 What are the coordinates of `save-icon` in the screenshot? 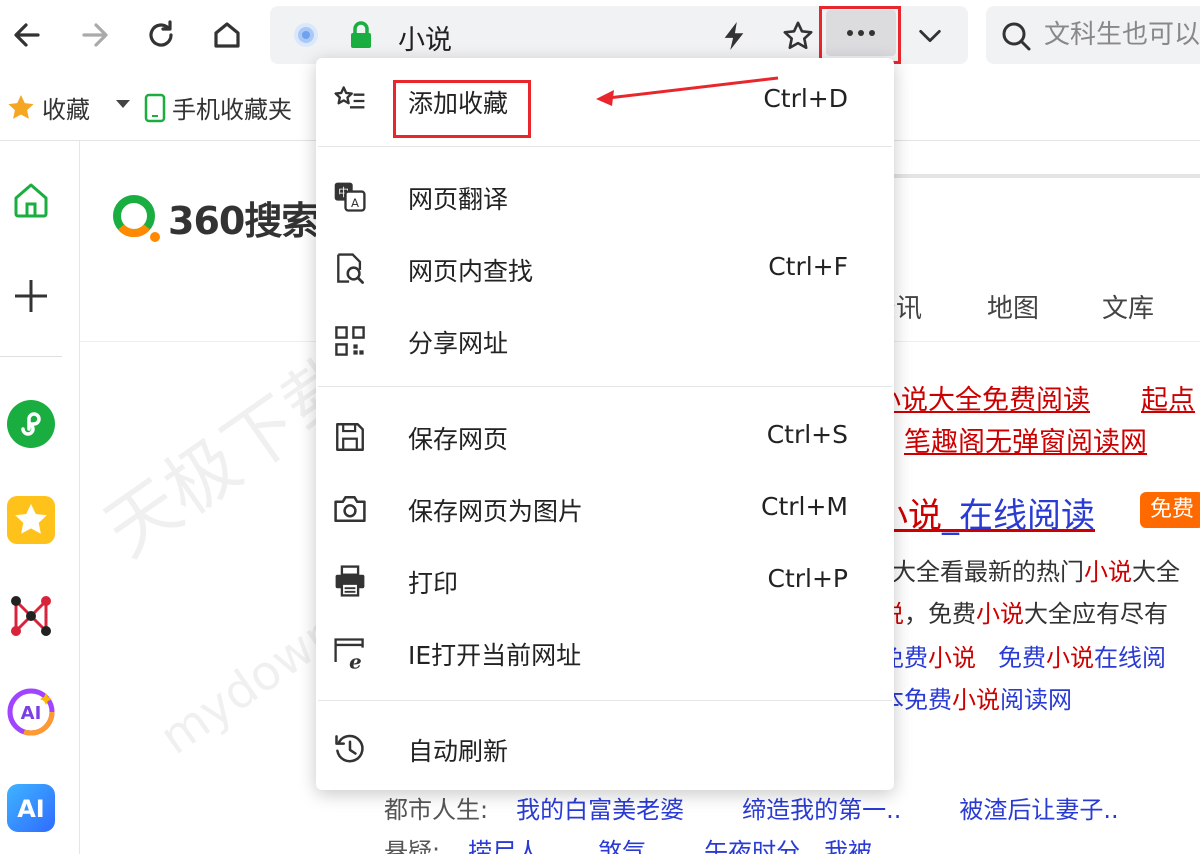 It's located at (350, 437).